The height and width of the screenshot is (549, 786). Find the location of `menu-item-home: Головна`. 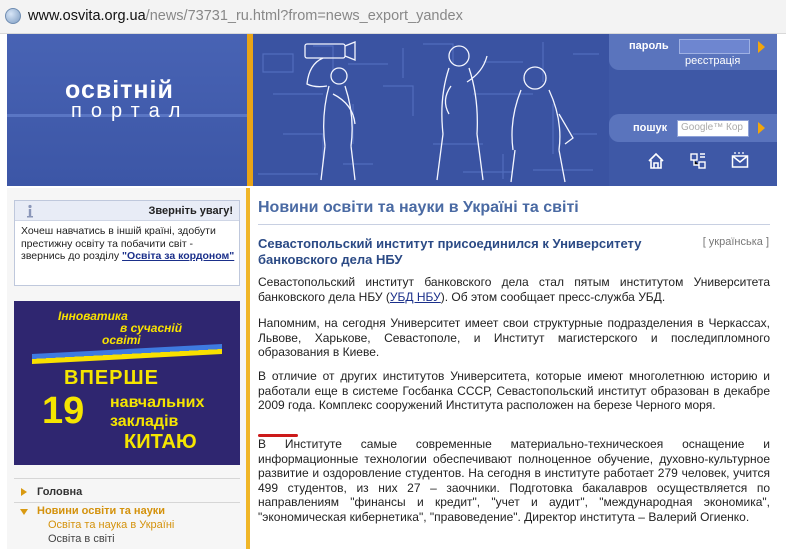

menu-item-home: Головна is located at coordinates (59, 492).